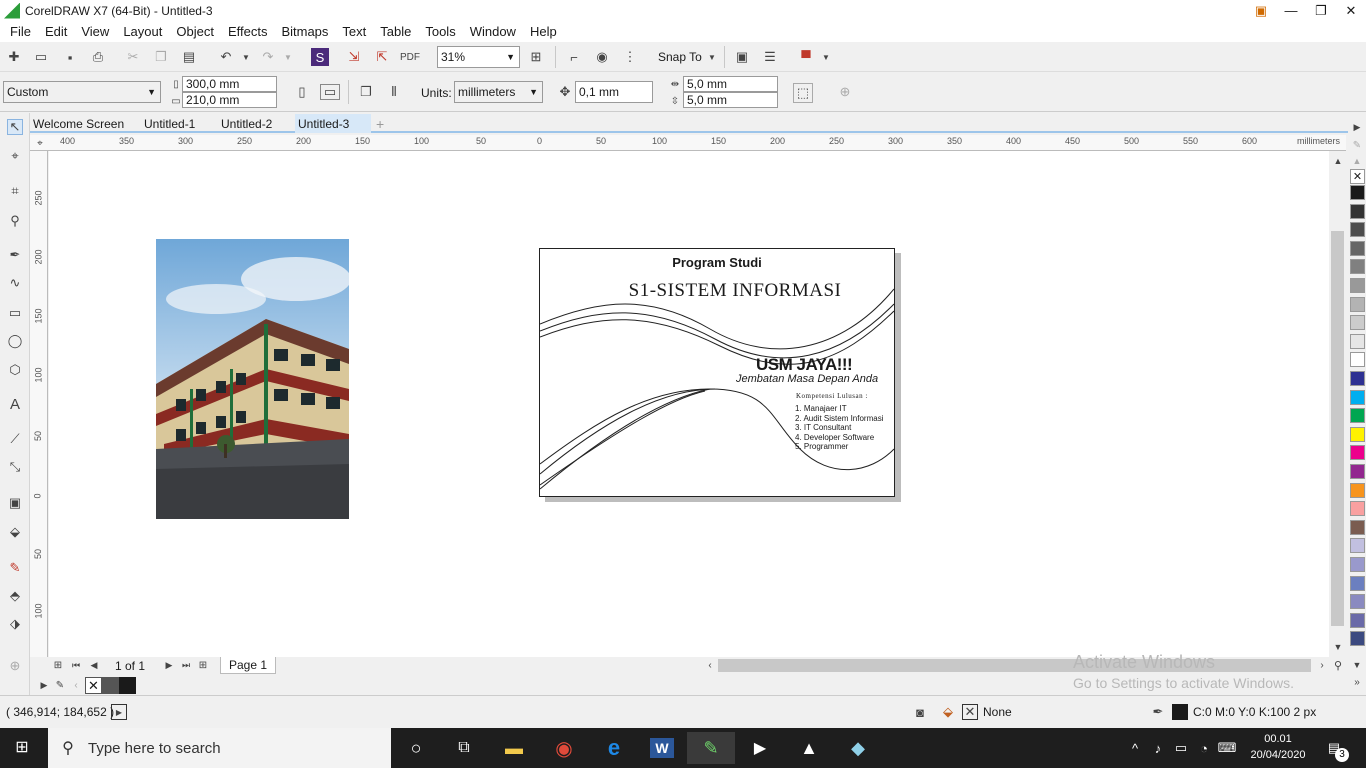 This screenshot has height=768, width=1366. What do you see at coordinates (478, 57) in the screenshot?
I see `zoom-level-select: 31% ▼` at bounding box center [478, 57].